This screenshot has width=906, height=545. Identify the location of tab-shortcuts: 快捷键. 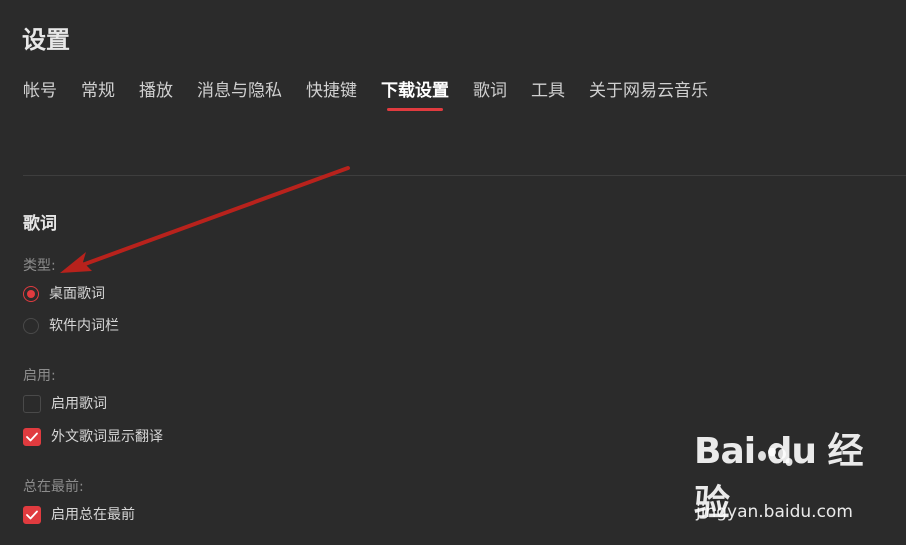
(331, 91).